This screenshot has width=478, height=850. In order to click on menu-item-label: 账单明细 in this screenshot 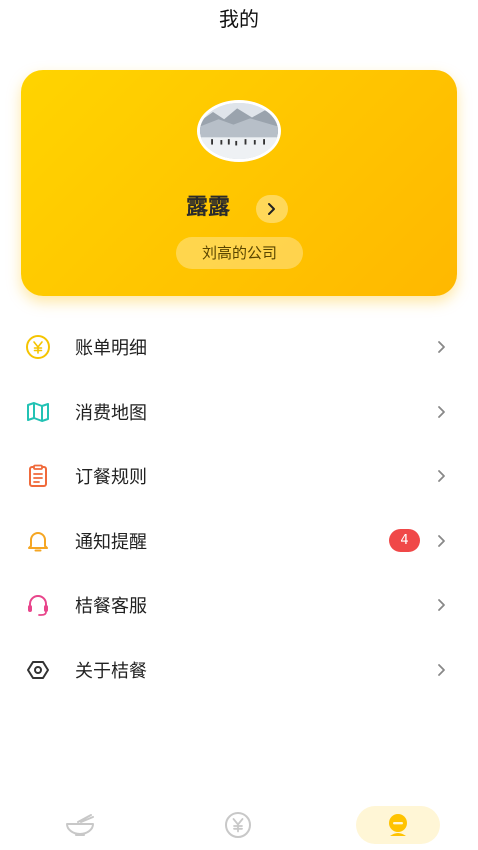, I will do `click(111, 349)`.